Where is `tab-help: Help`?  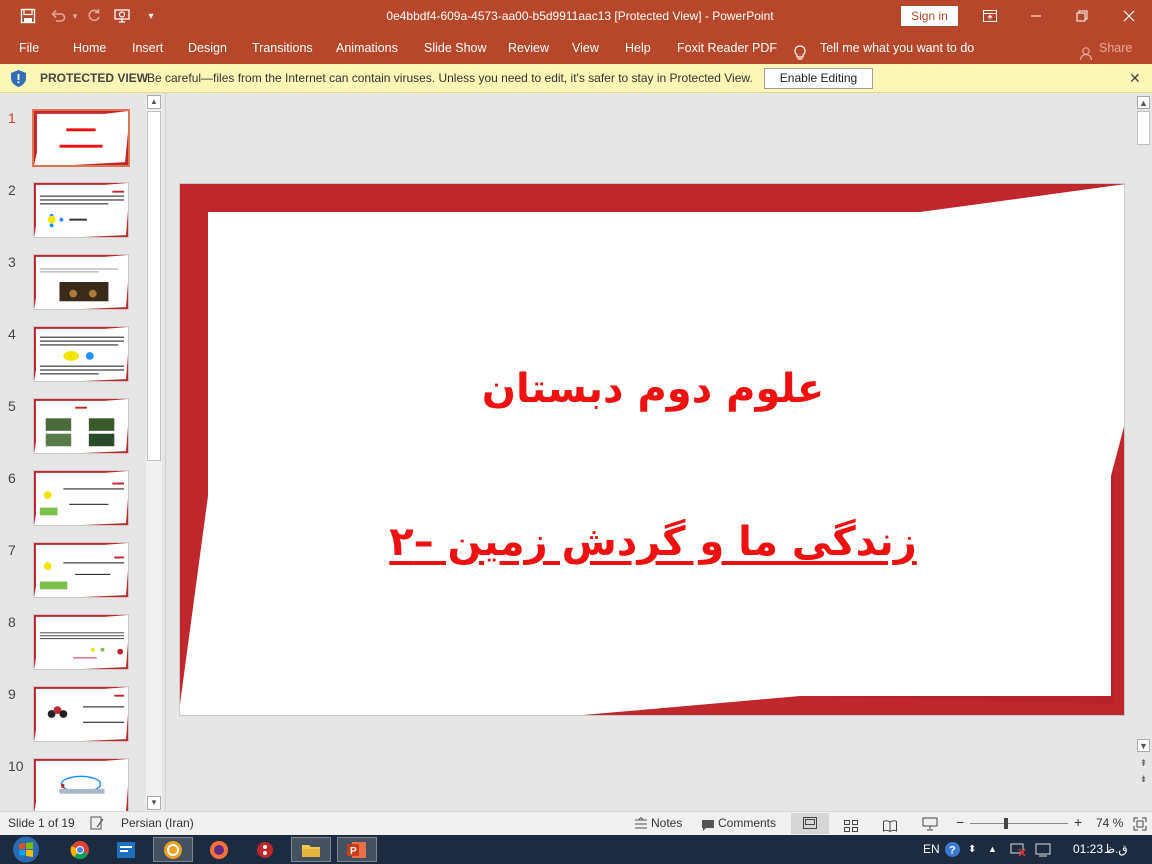
tab-help: Help is located at coordinates (638, 48).